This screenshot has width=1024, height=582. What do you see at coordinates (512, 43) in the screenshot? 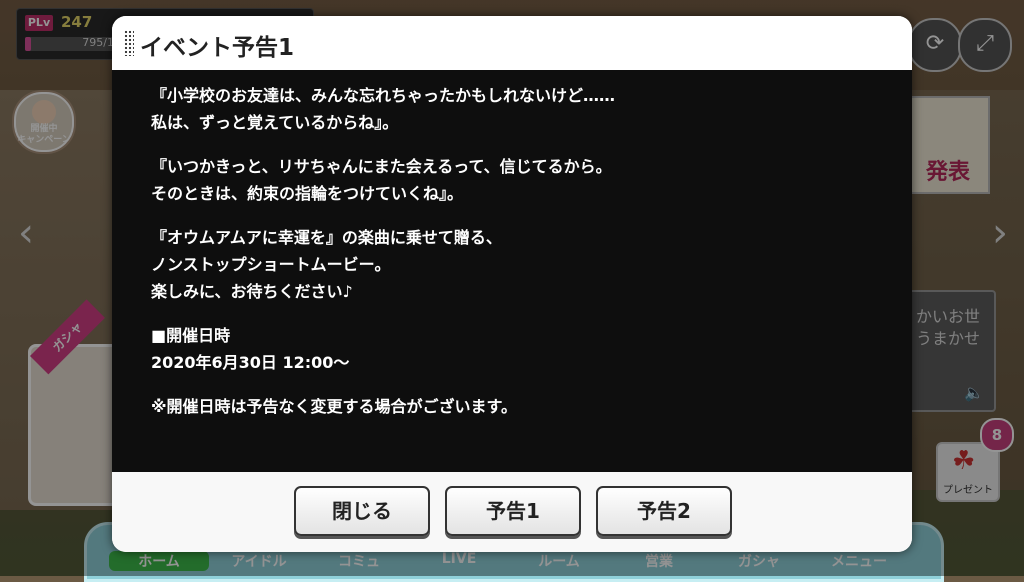
I see `dialog-header: イベント予告1` at bounding box center [512, 43].